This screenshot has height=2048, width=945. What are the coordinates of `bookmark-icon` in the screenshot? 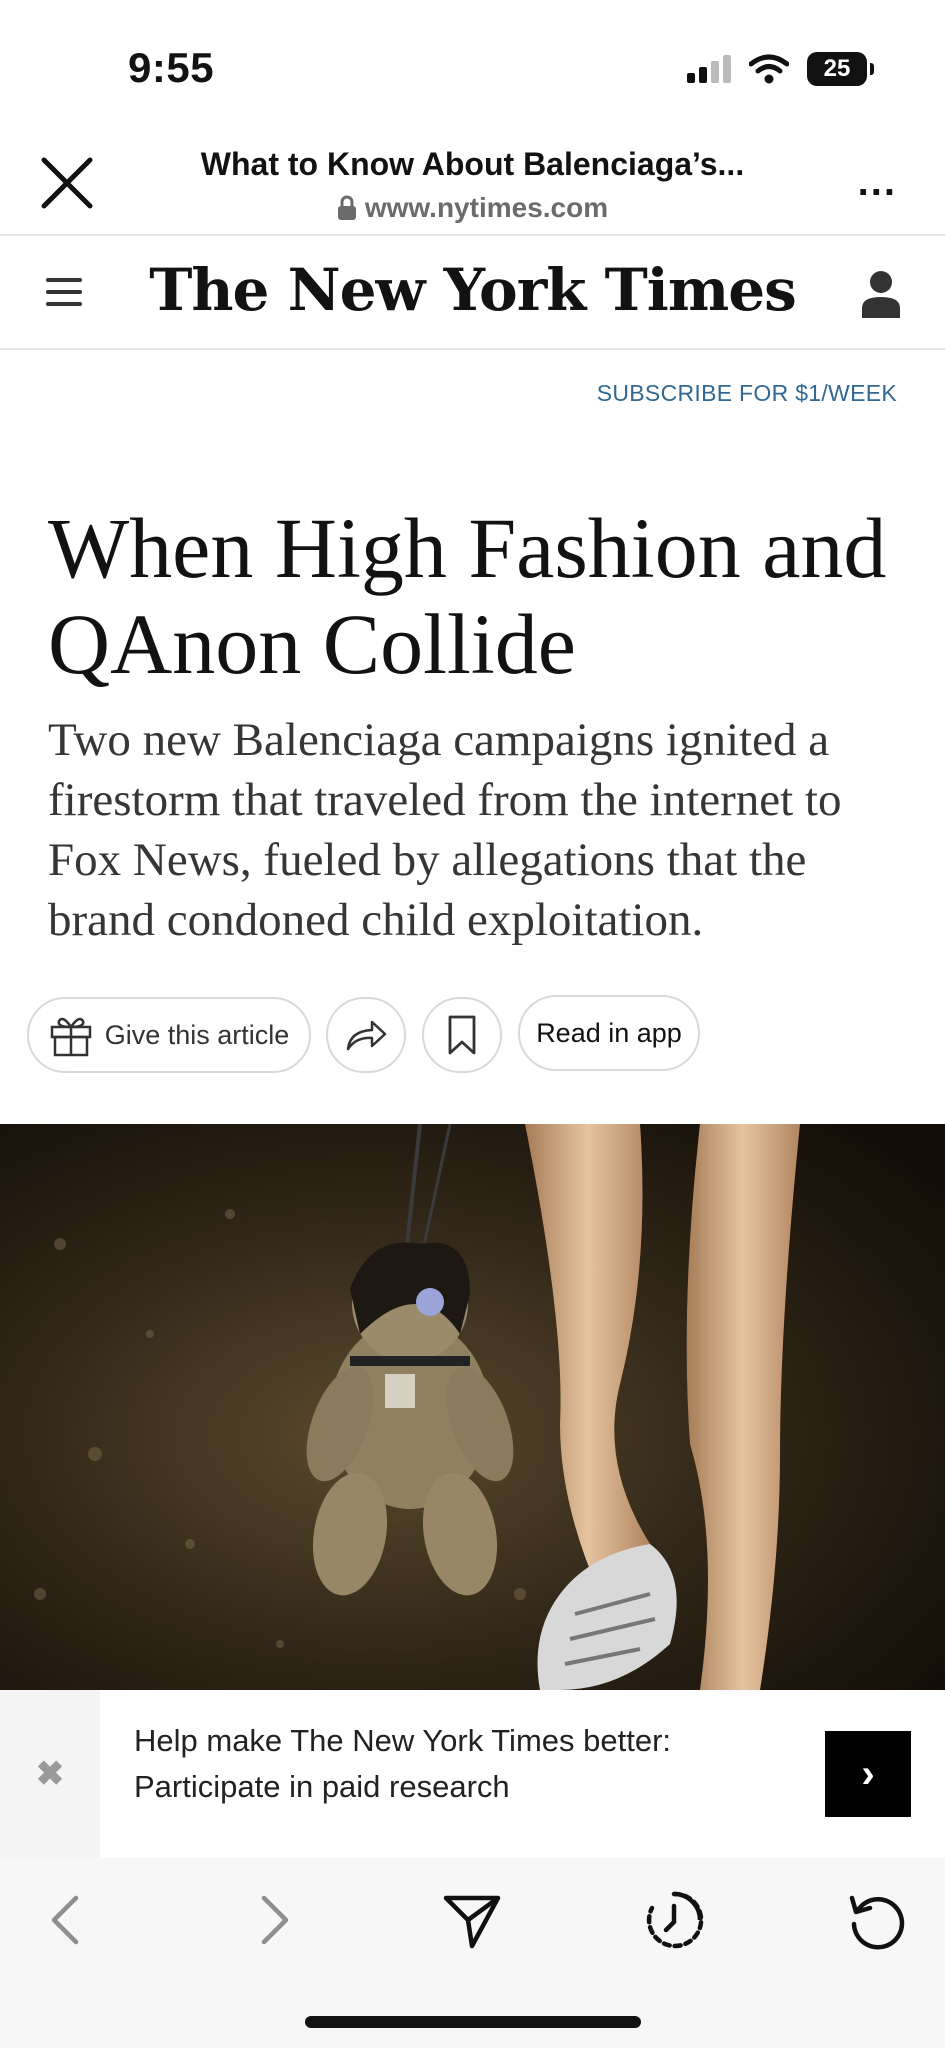 It's located at (462, 1035).